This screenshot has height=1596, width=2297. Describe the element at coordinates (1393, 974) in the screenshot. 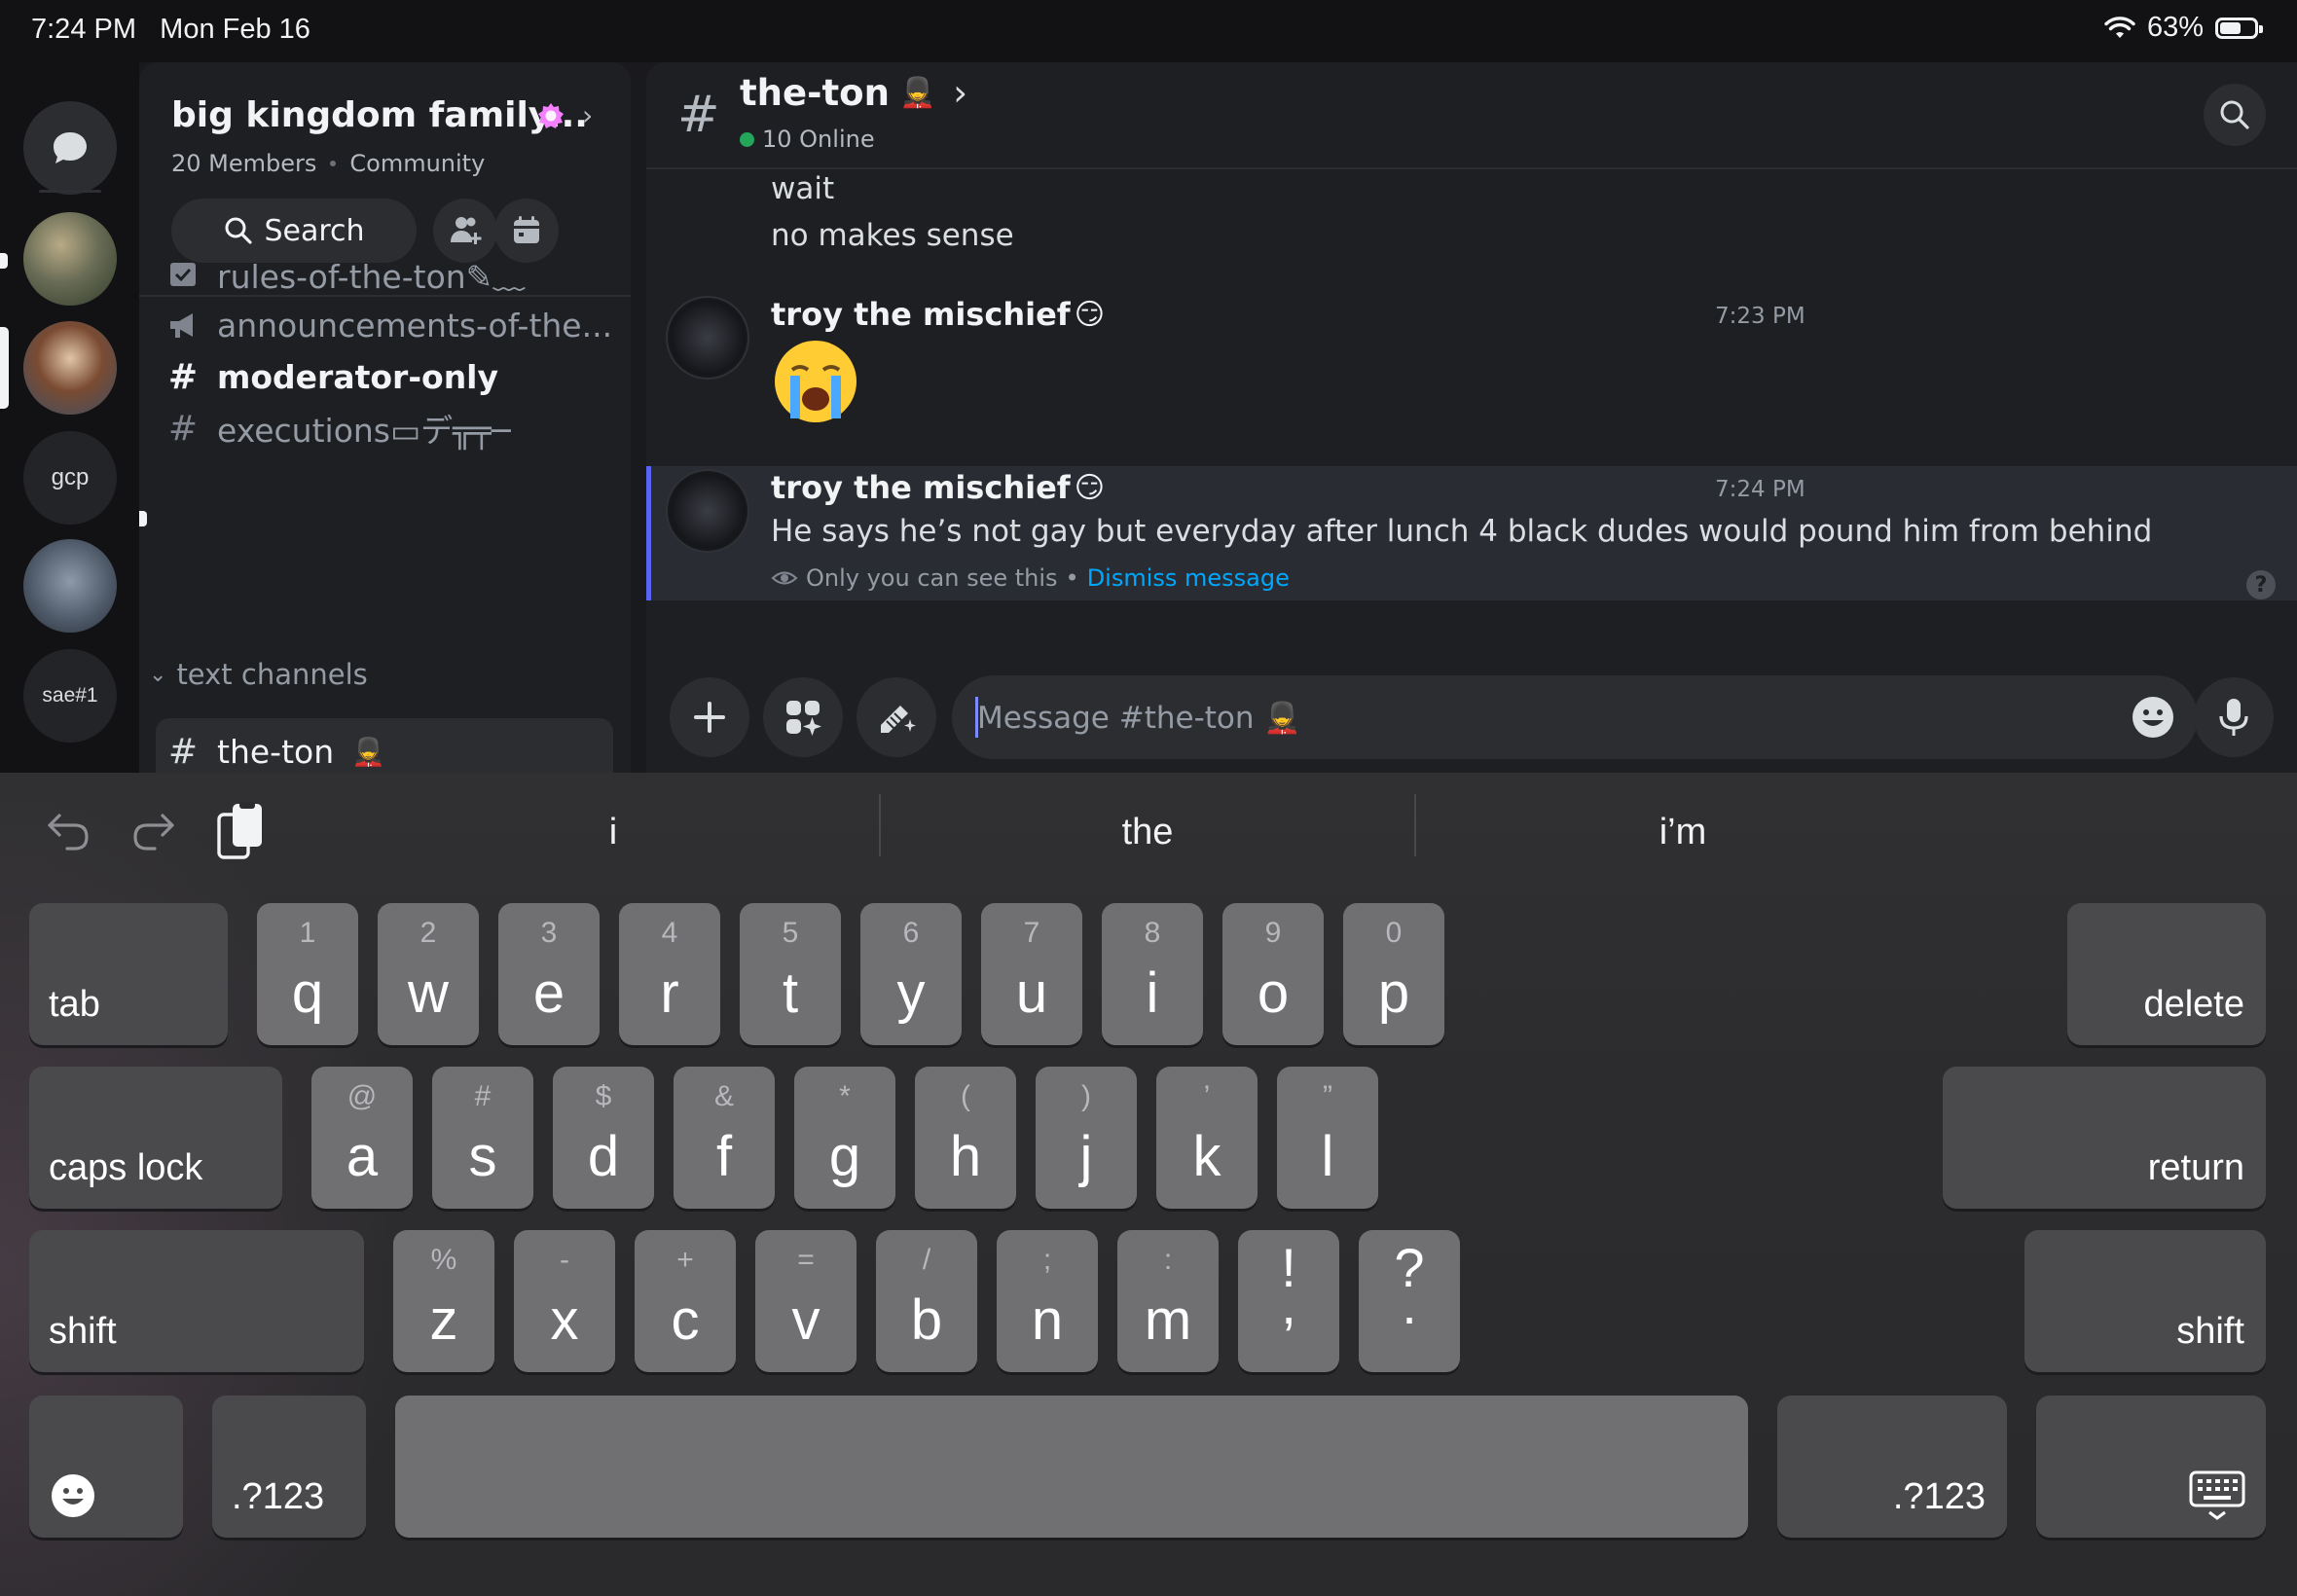

I see `key-p: 0p` at that location.